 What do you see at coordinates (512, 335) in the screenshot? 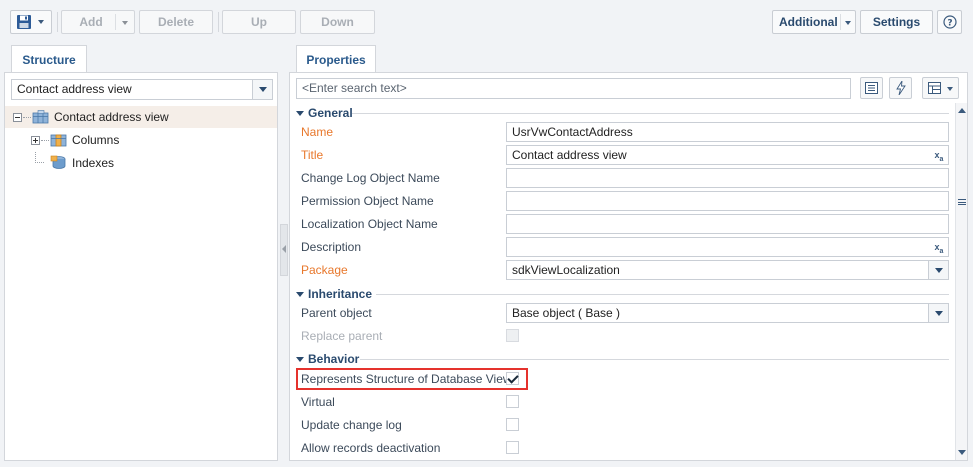
I see `replace-parent-checkbox` at bounding box center [512, 335].